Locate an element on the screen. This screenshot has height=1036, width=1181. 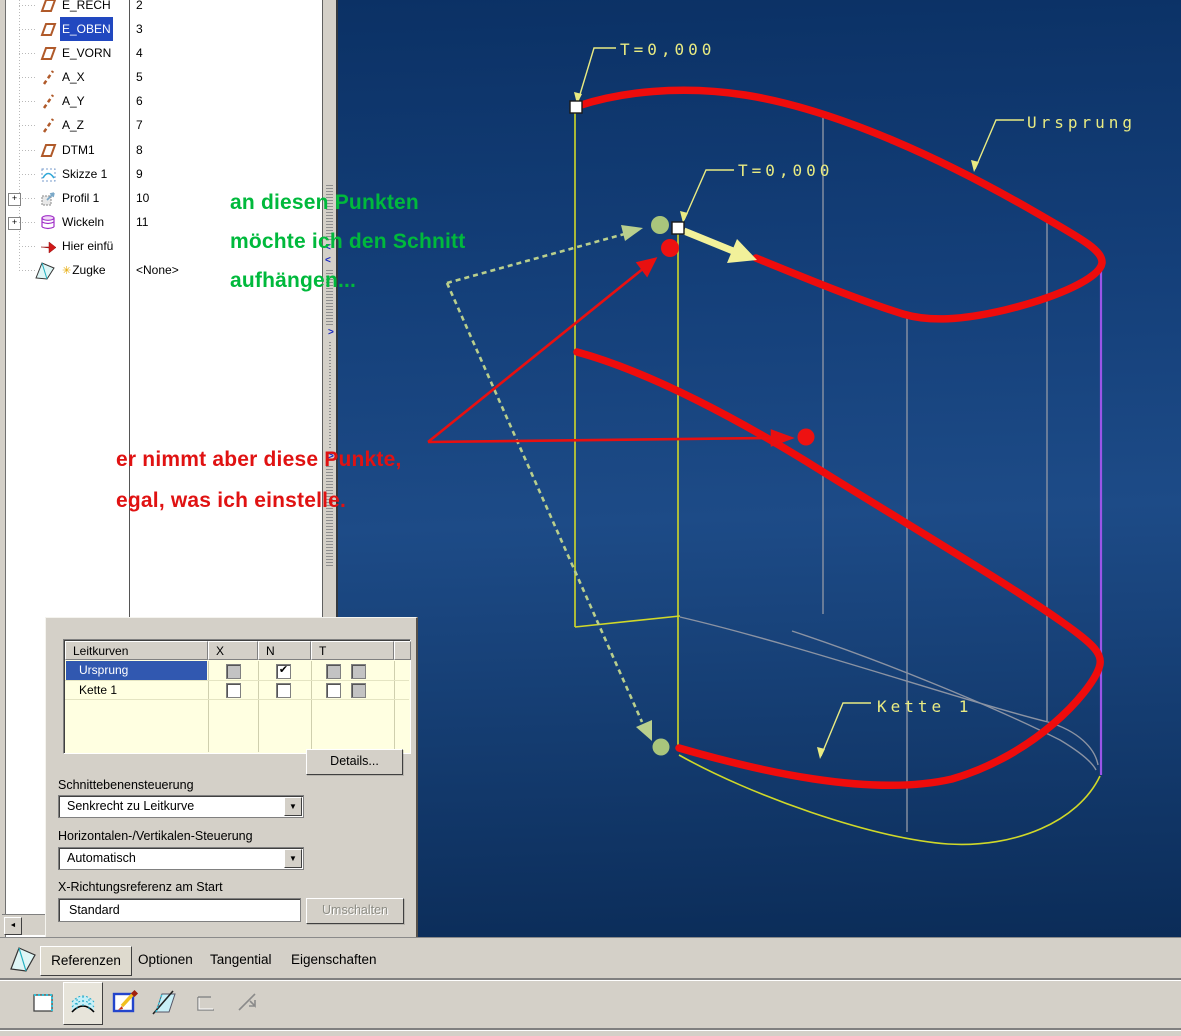
checkbox-n-kette1 is located at coordinates (283, 690).